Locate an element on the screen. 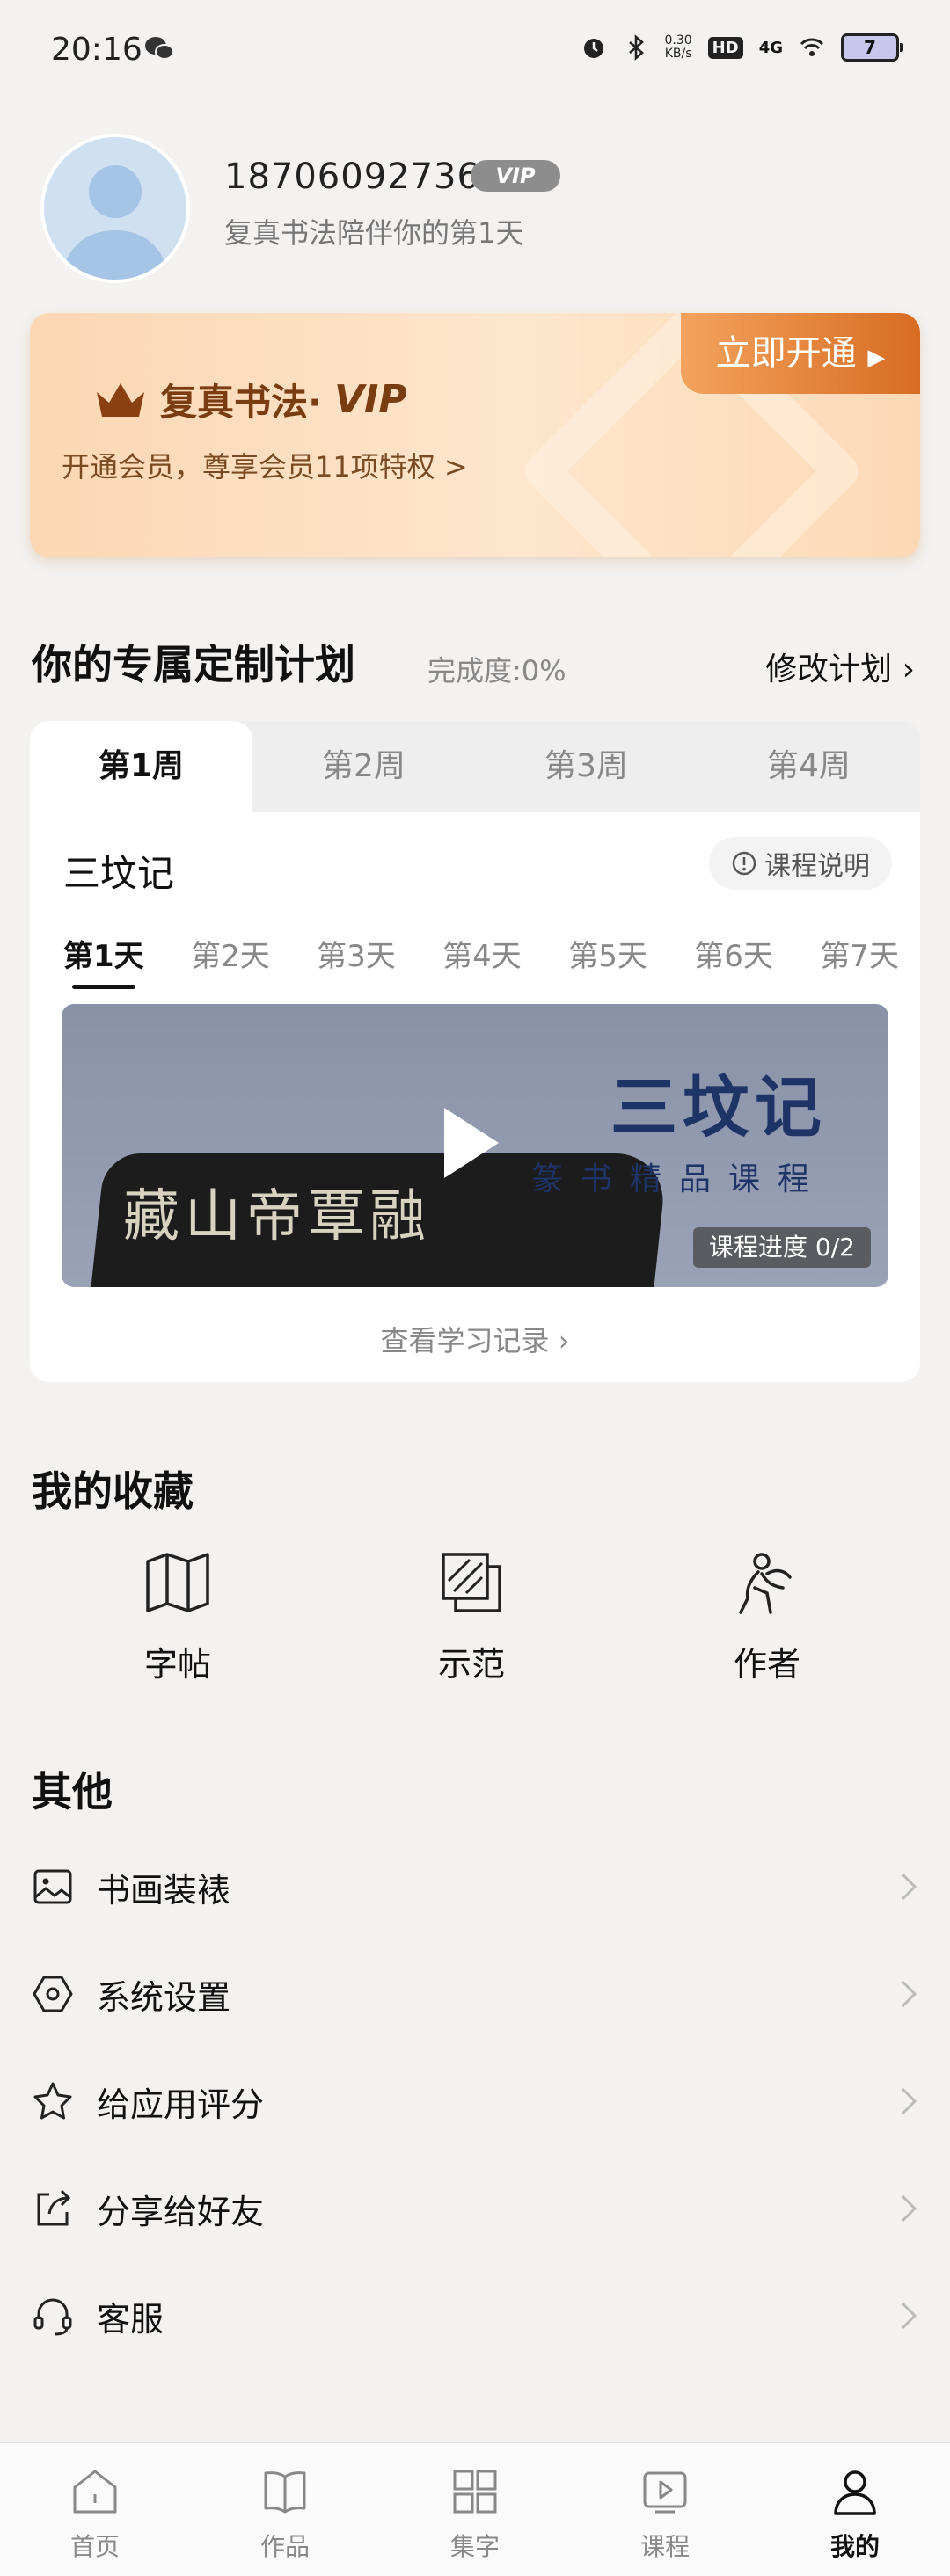 This screenshot has width=950, height=2576. vip-word: VIP is located at coordinates (370, 399).